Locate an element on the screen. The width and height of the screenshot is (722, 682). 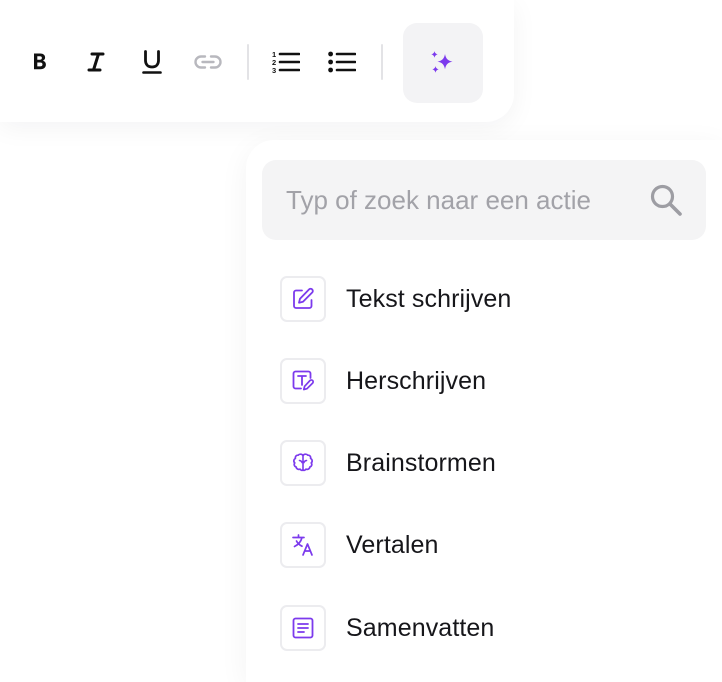
bold-button is located at coordinates (40, 62).